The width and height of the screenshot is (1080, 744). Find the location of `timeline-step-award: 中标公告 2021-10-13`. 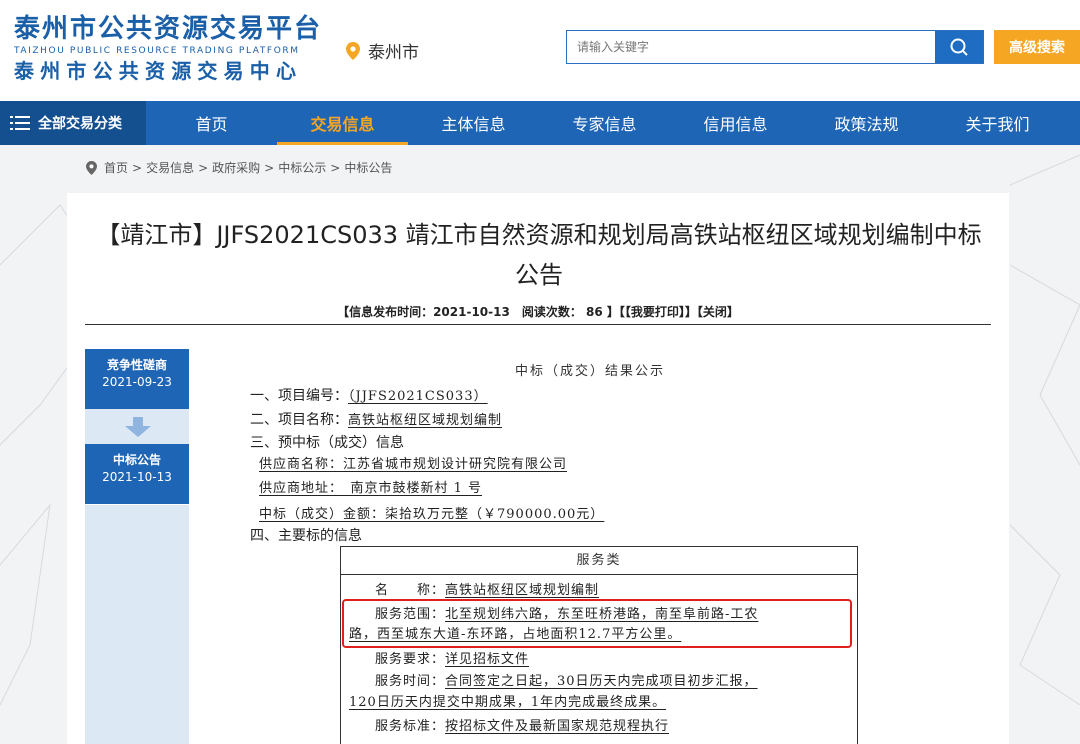

timeline-step-award: 中标公告 2021-10-13 is located at coordinates (137, 474).